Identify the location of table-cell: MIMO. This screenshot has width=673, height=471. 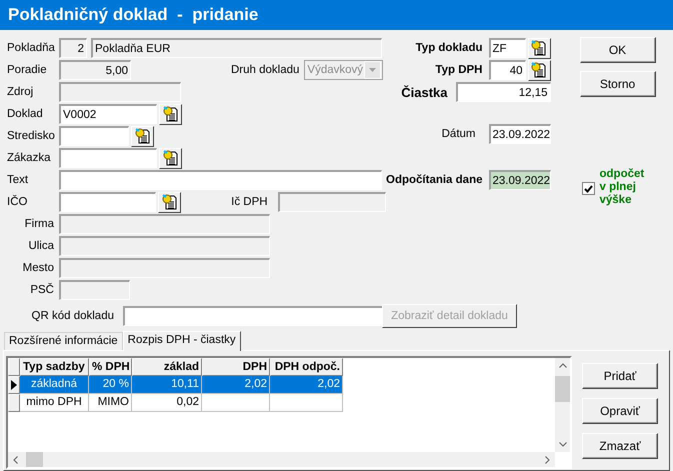
(110, 403).